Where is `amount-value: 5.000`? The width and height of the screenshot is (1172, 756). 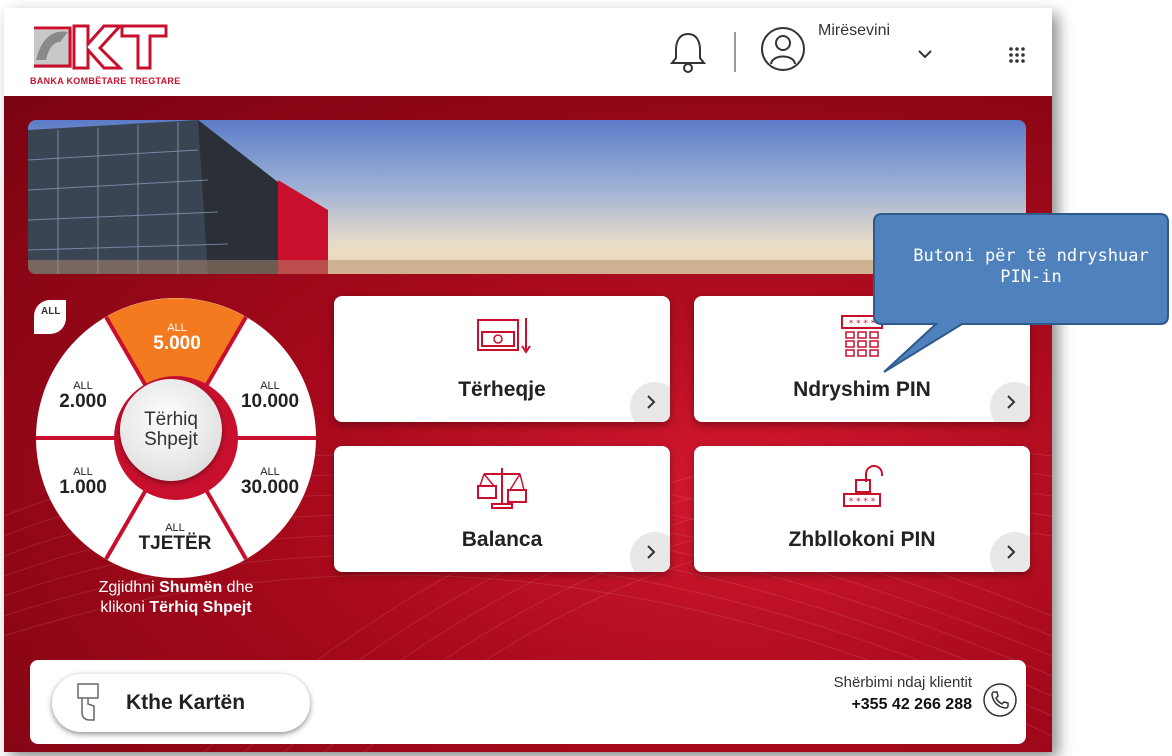 amount-value: 5.000 is located at coordinates (177, 343).